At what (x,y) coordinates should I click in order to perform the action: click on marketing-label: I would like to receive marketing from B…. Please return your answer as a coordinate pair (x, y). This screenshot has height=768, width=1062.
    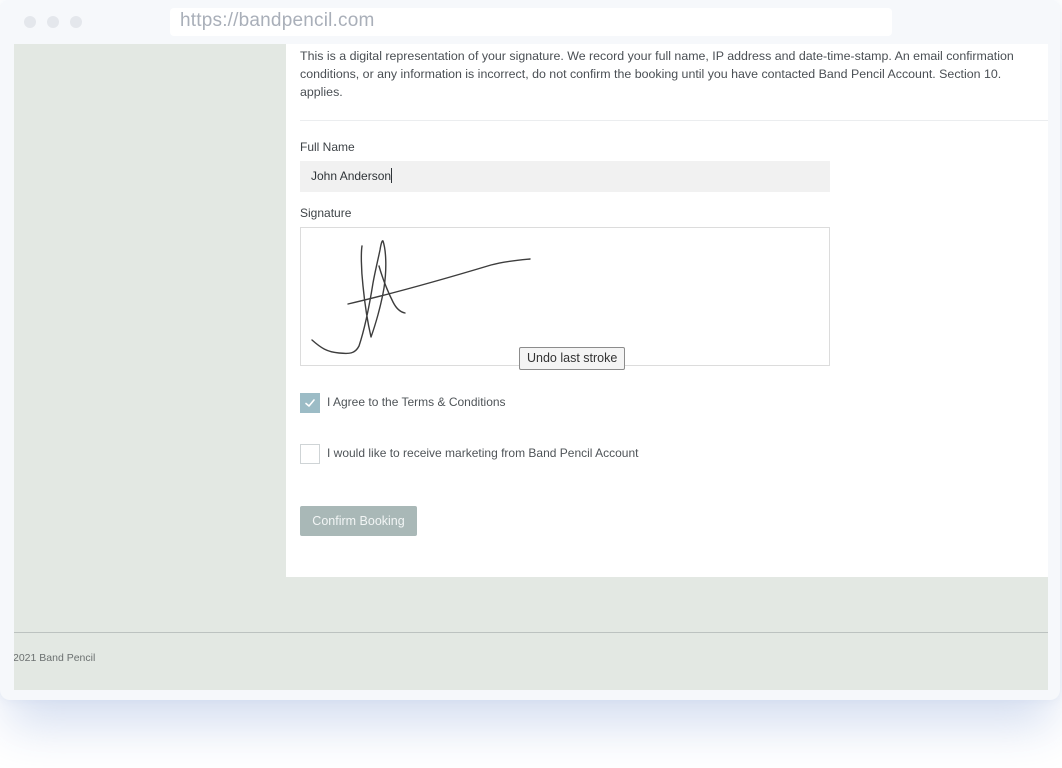
    Looking at the image, I should click on (482, 453).